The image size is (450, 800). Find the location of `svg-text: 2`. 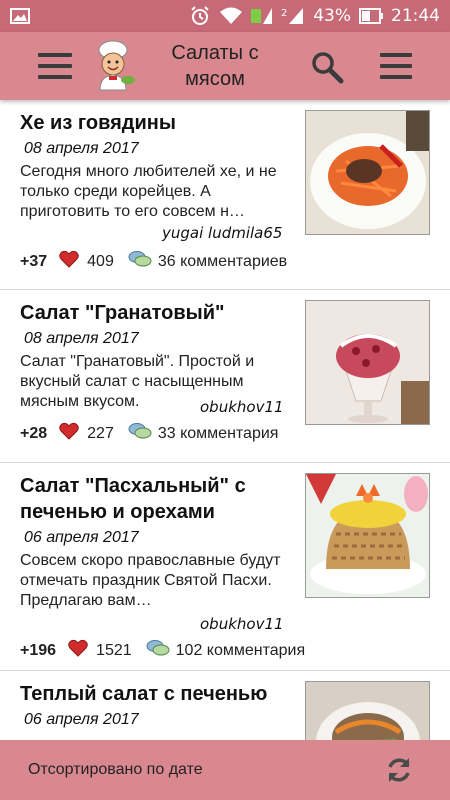

svg-text: 2 is located at coordinates (284, 13).